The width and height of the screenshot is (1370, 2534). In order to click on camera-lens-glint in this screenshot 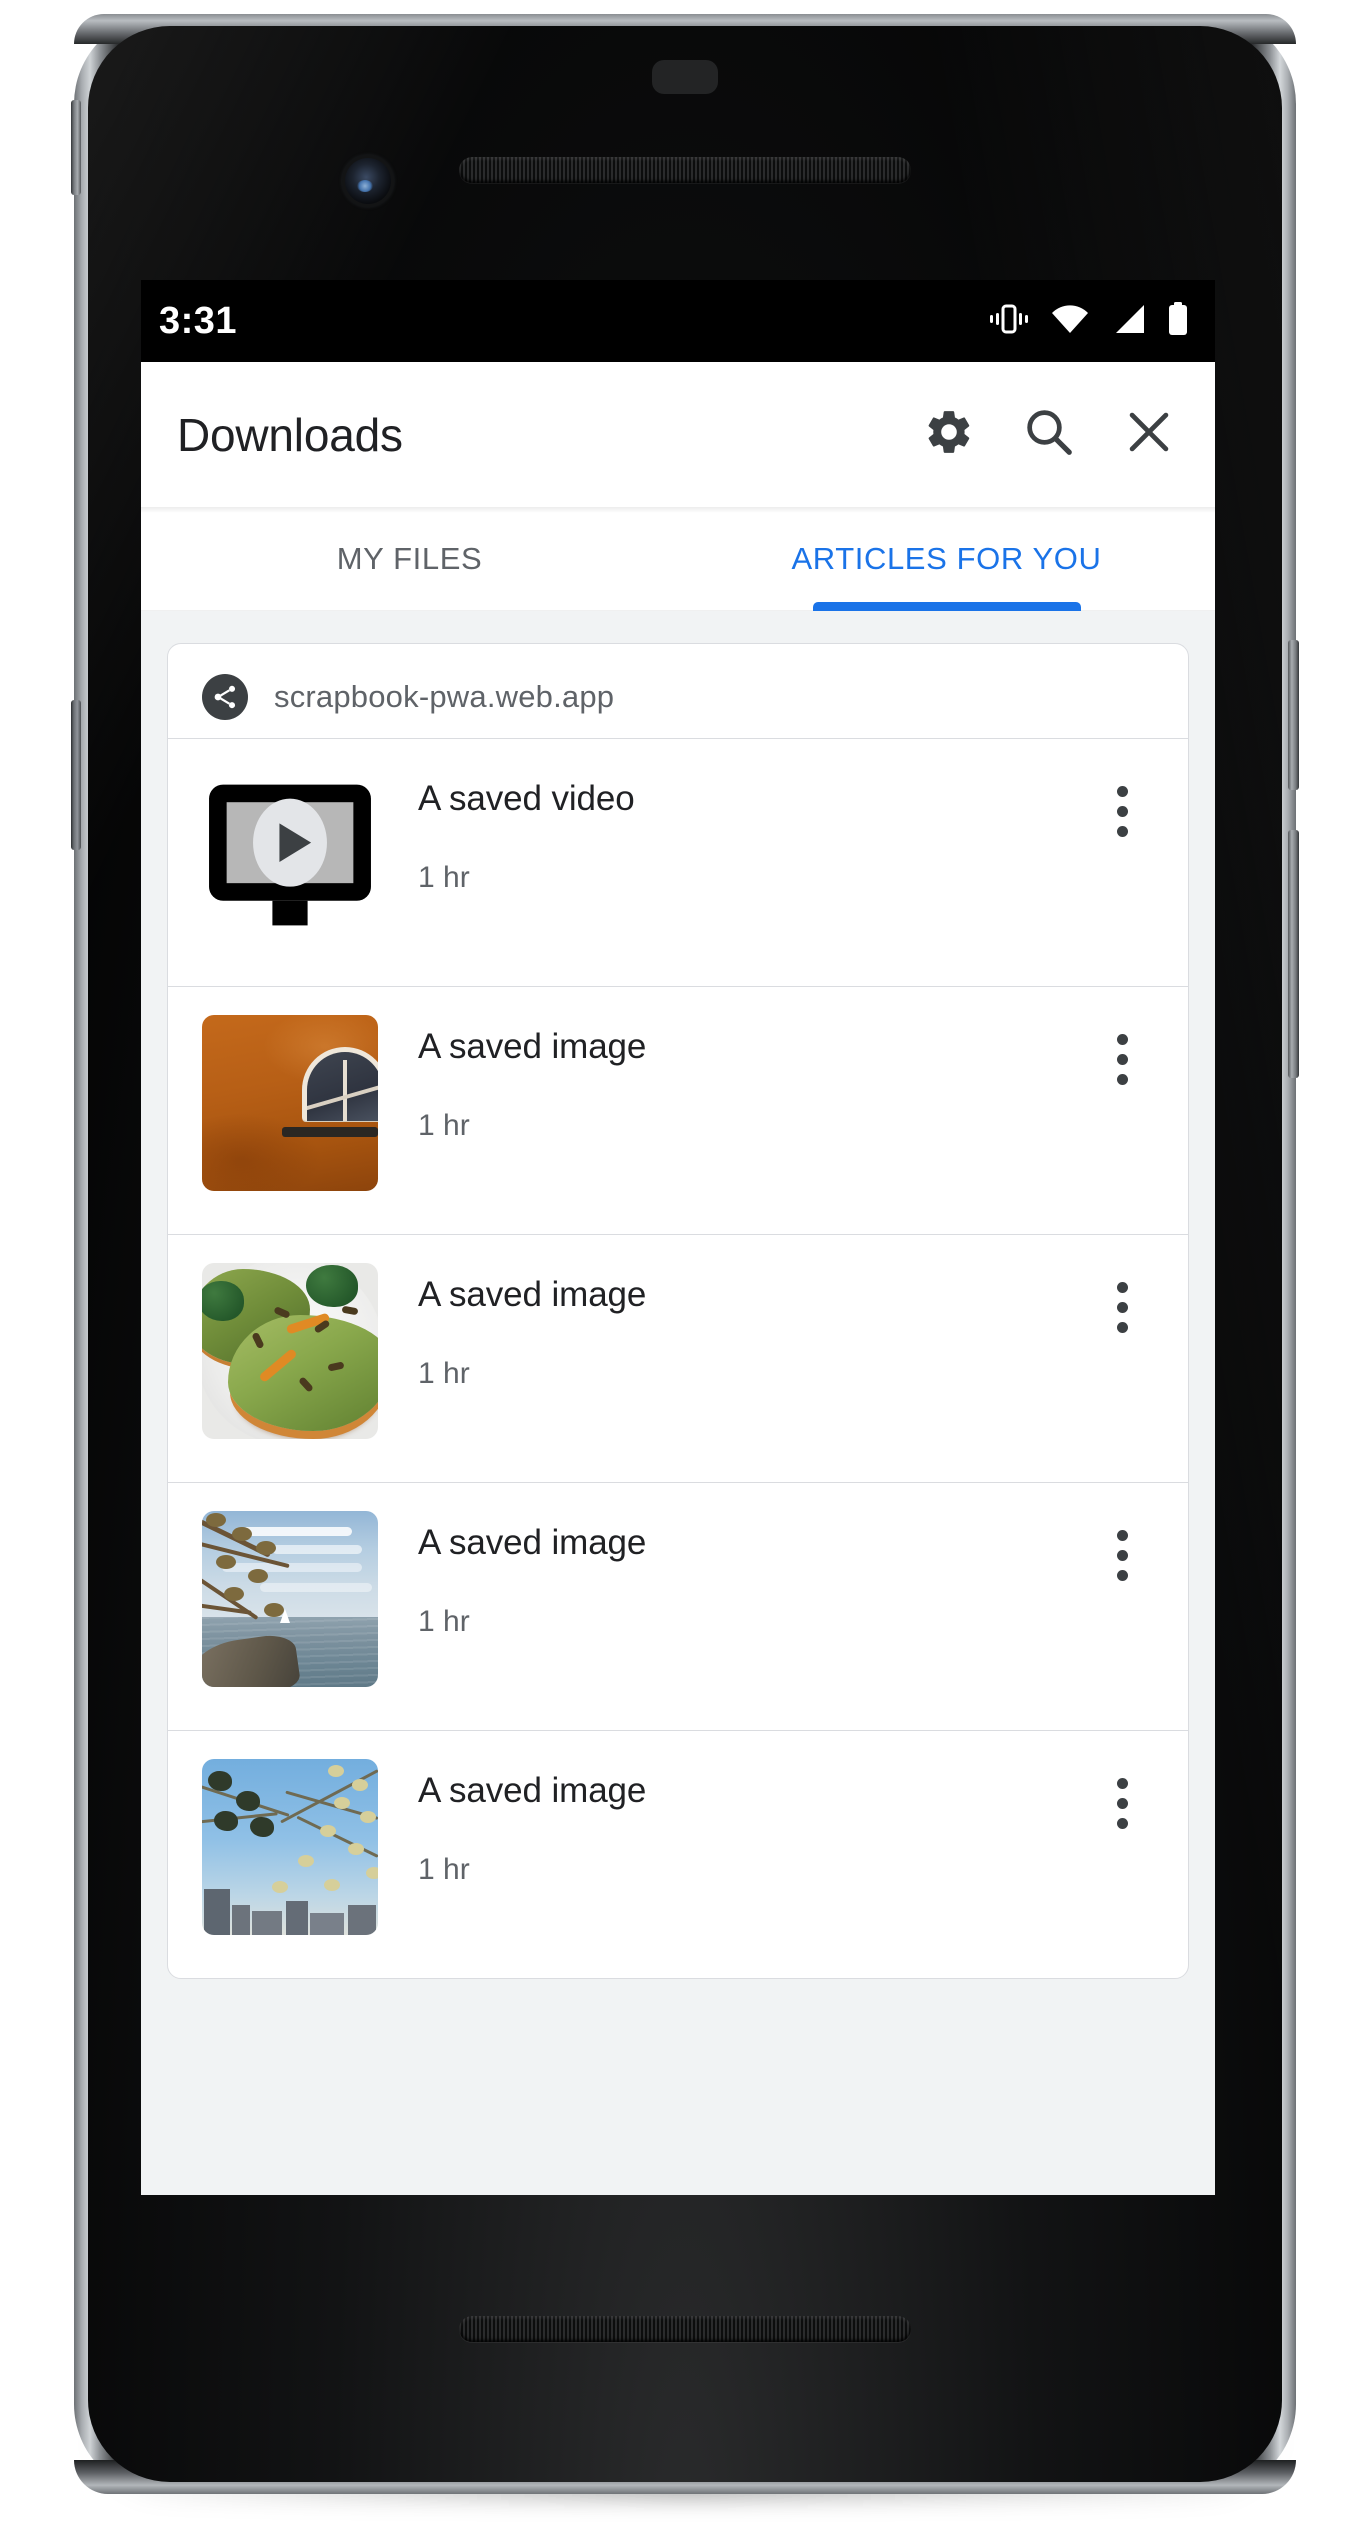, I will do `click(365, 186)`.